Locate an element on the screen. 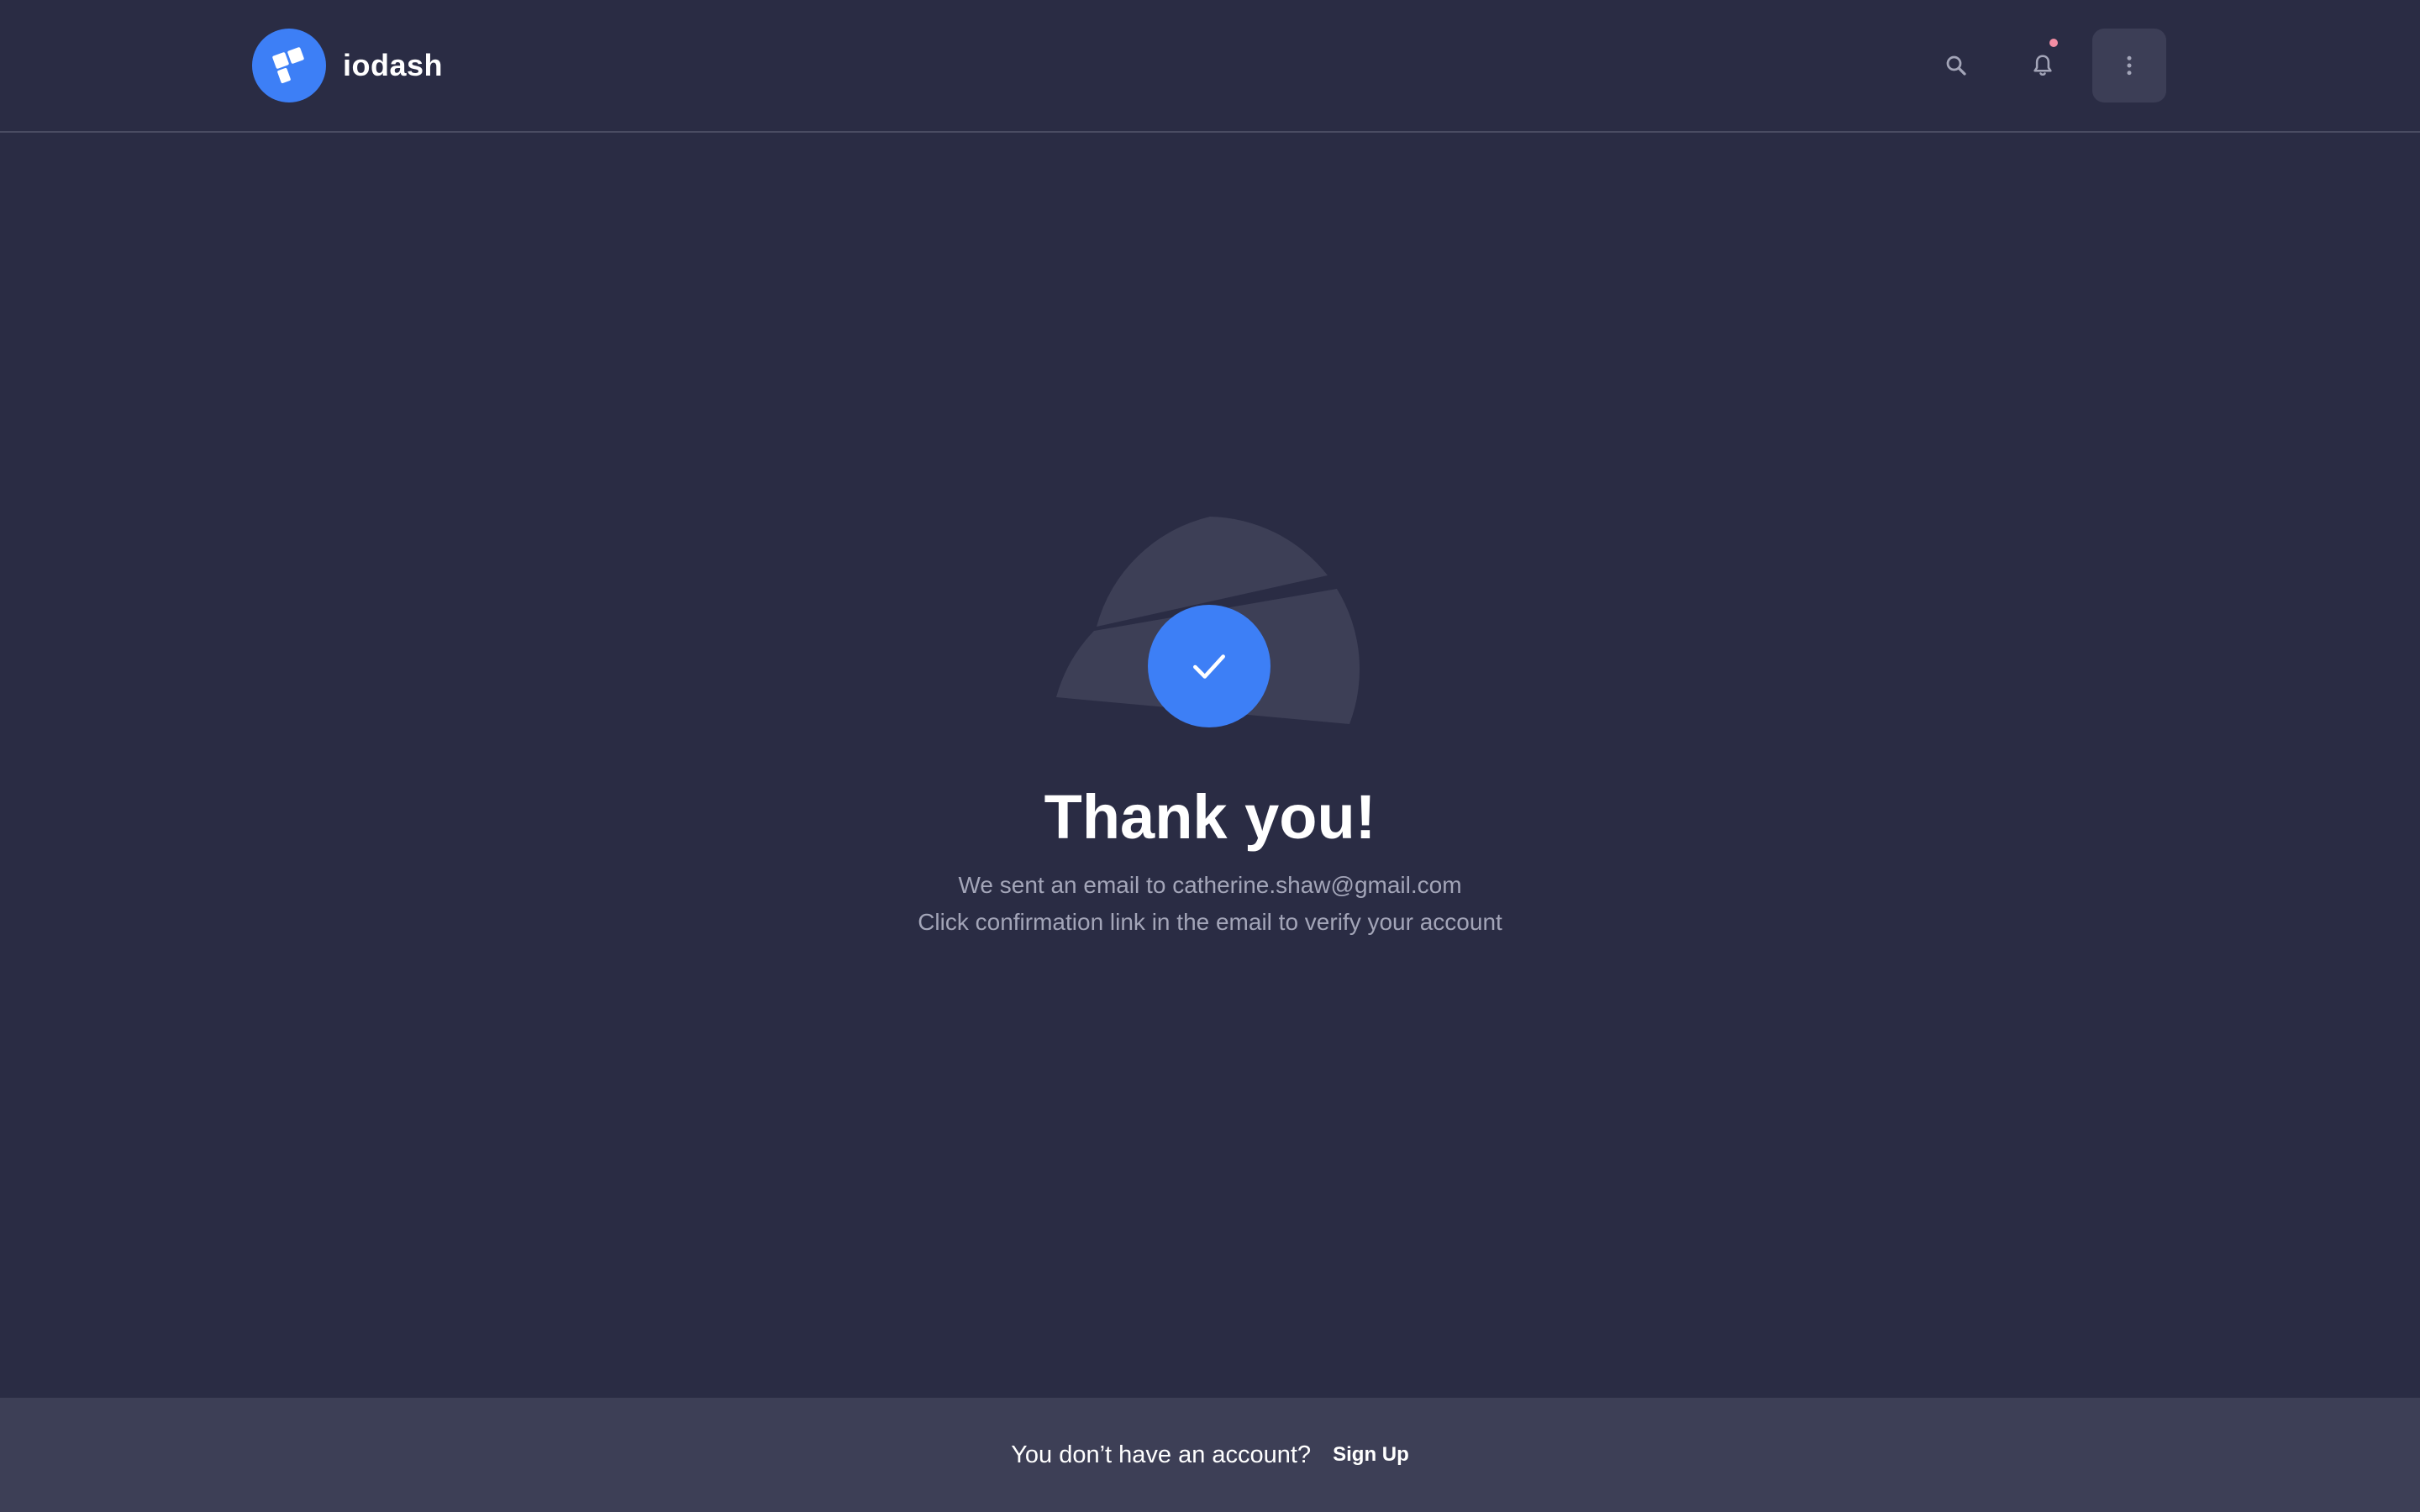 The image size is (2420, 1512). sign-up-link: Sign Up is located at coordinates (1371, 1455).